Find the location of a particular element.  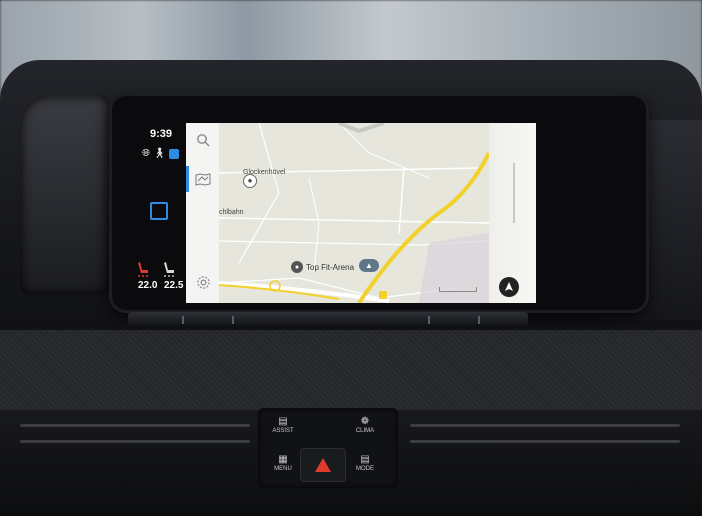

search-button is located at coordinates (203, 140).